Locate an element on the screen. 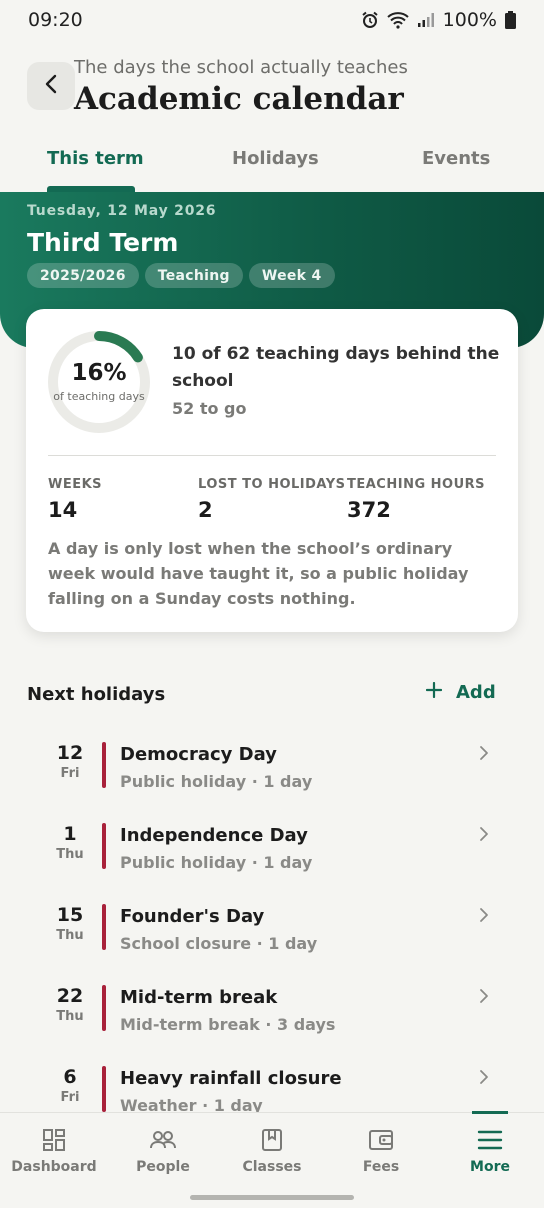 The height and width of the screenshot is (1208, 544). back-button is located at coordinates (51, 86).